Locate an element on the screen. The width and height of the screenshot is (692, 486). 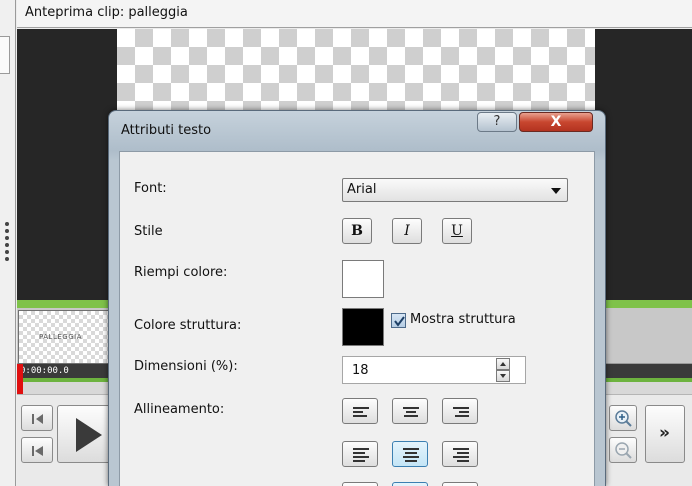
go-to-start-button is located at coordinates (37, 450).